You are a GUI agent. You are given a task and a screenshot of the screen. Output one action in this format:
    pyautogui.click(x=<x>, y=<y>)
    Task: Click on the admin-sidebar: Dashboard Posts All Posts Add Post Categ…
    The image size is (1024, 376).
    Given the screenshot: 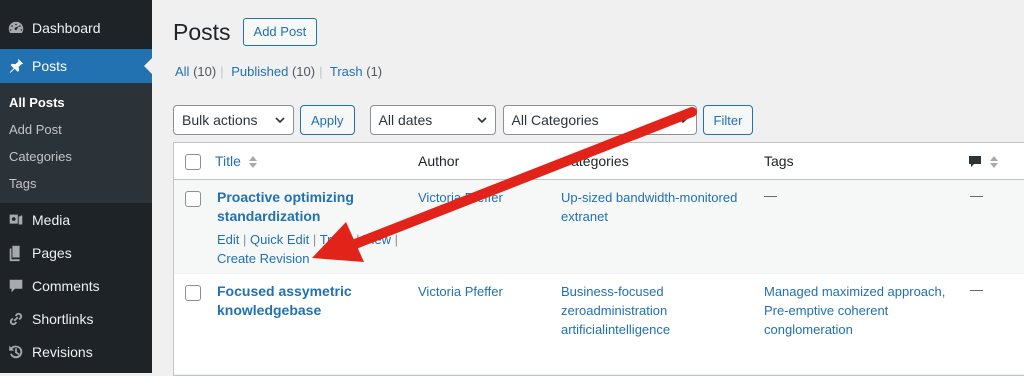 What is the action you would take?
    pyautogui.click(x=76, y=186)
    